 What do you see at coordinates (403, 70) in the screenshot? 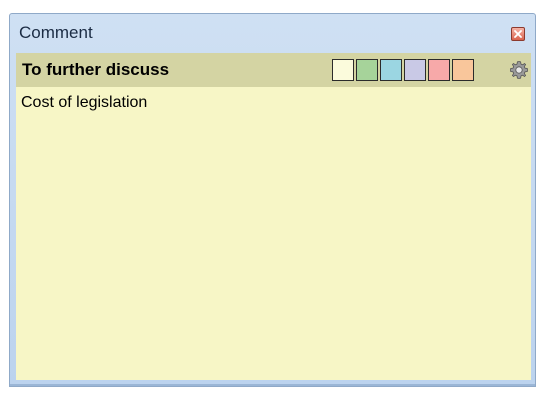
I see `color-swatches` at bounding box center [403, 70].